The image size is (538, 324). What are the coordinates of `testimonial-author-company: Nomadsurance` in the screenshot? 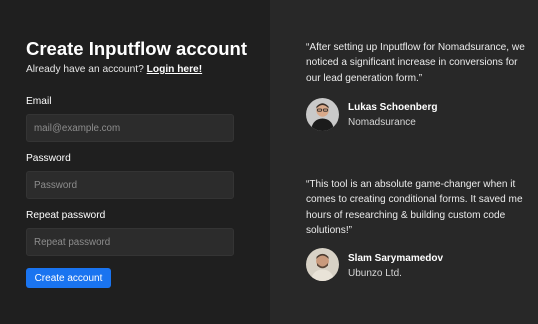 It's located at (382, 122).